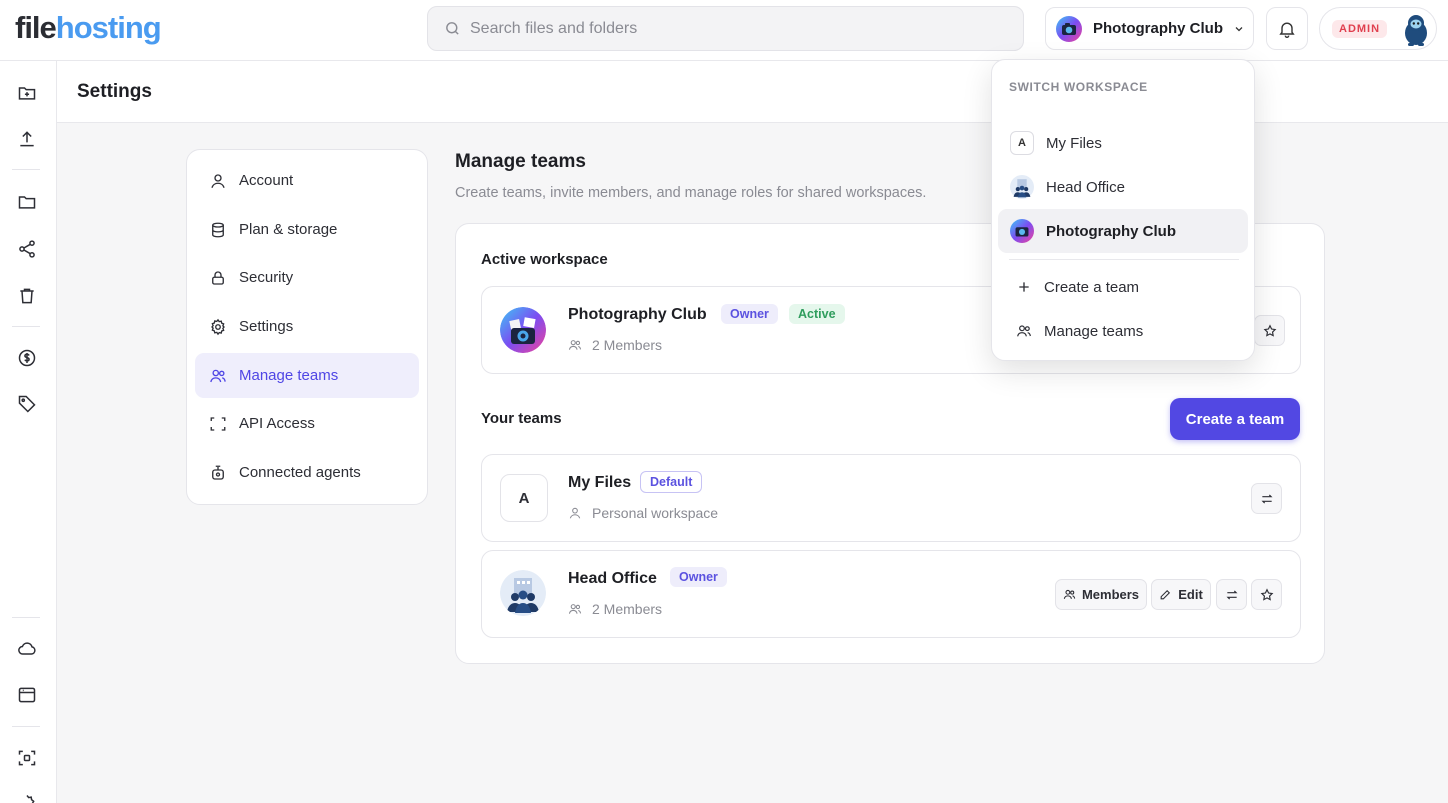 Image resolution: width=1448 pixels, height=803 pixels. Describe the element at coordinates (218, 277) in the screenshot. I see `lock-icon` at that location.